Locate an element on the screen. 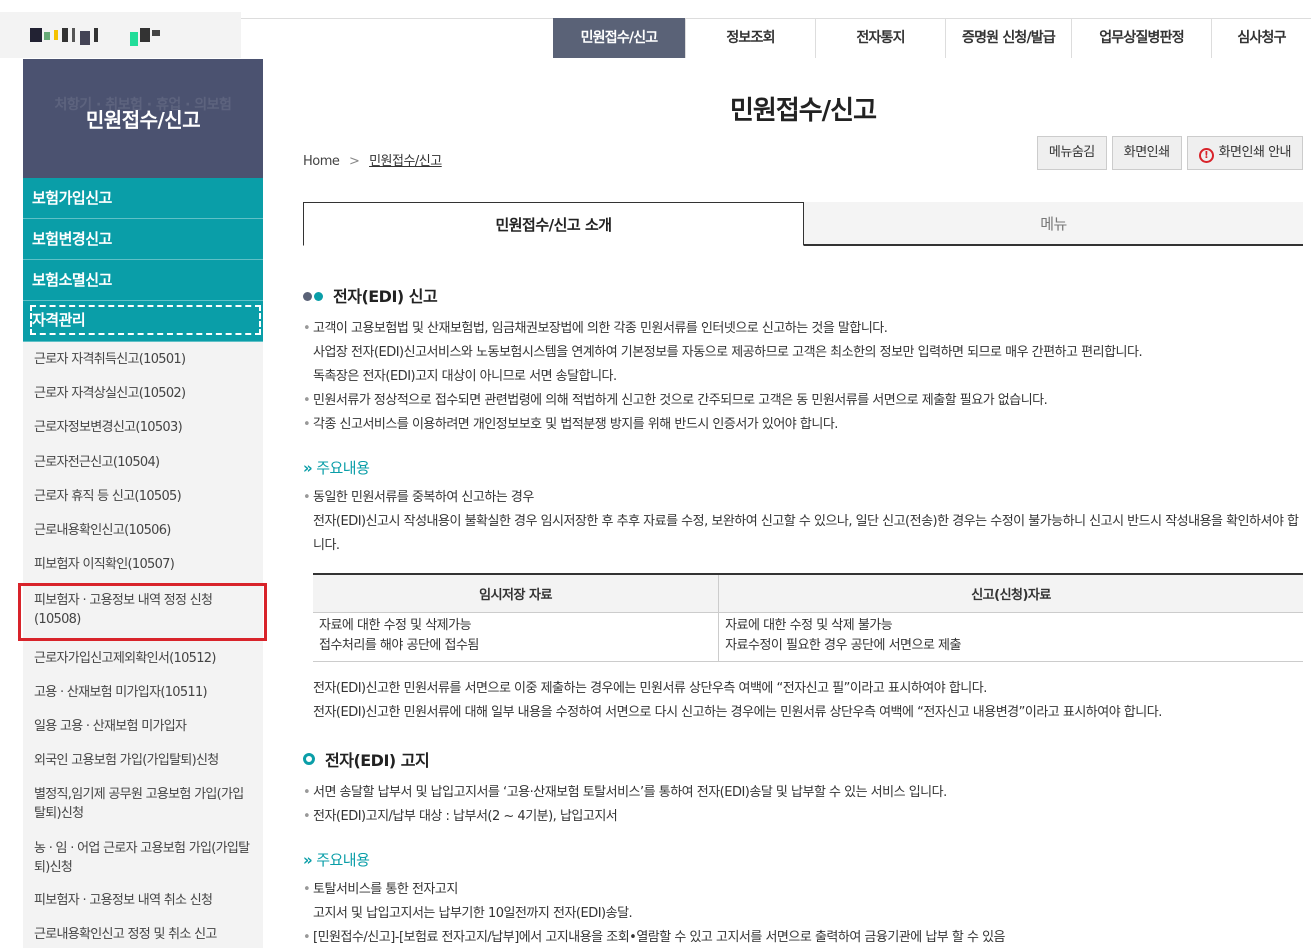  gnb-item-certificate: 증명원 신청/발급 is located at coordinates (1008, 38).